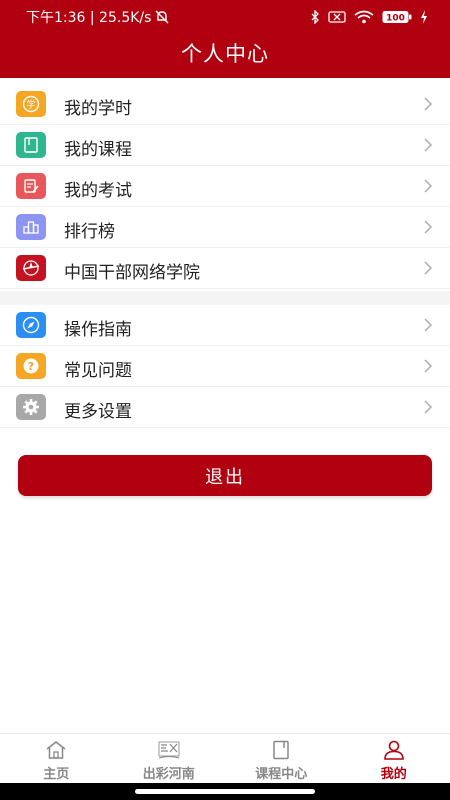 The image size is (450, 800). I want to click on tab-mine: 我的, so click(394, 758).